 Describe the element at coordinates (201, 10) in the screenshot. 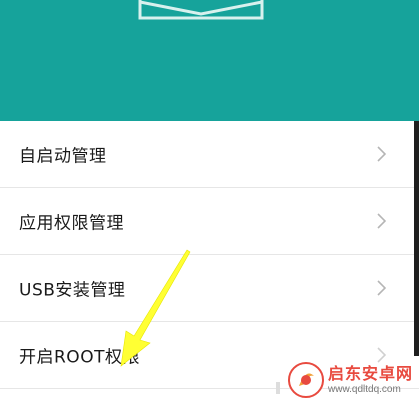

I see `envelope-emblem-icon` at that location.